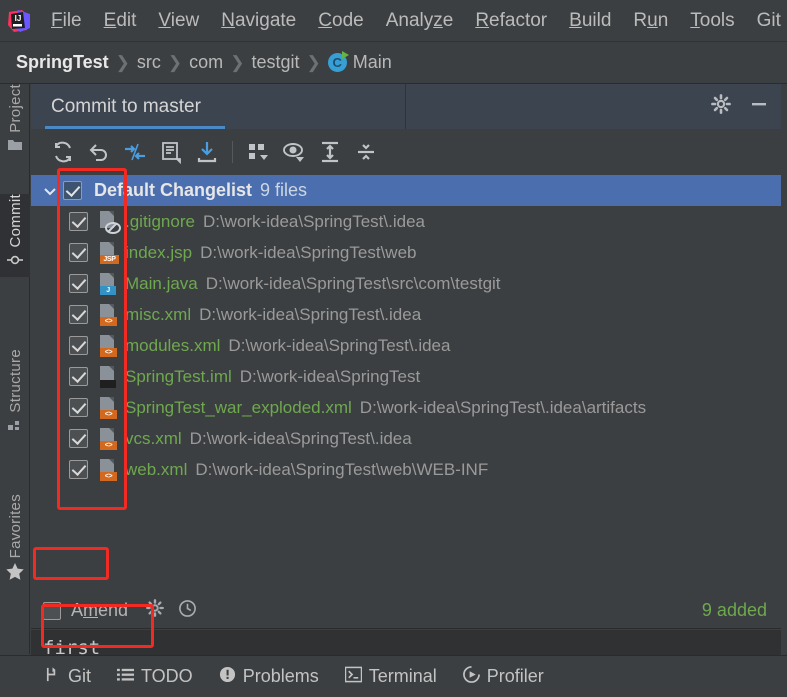 The width and height of the screenshot is (787, 697). Describe the element at coordinates (62, 62) in the screenshot. I see `breadcrumb-item-springtest: SpringTest` at that location.